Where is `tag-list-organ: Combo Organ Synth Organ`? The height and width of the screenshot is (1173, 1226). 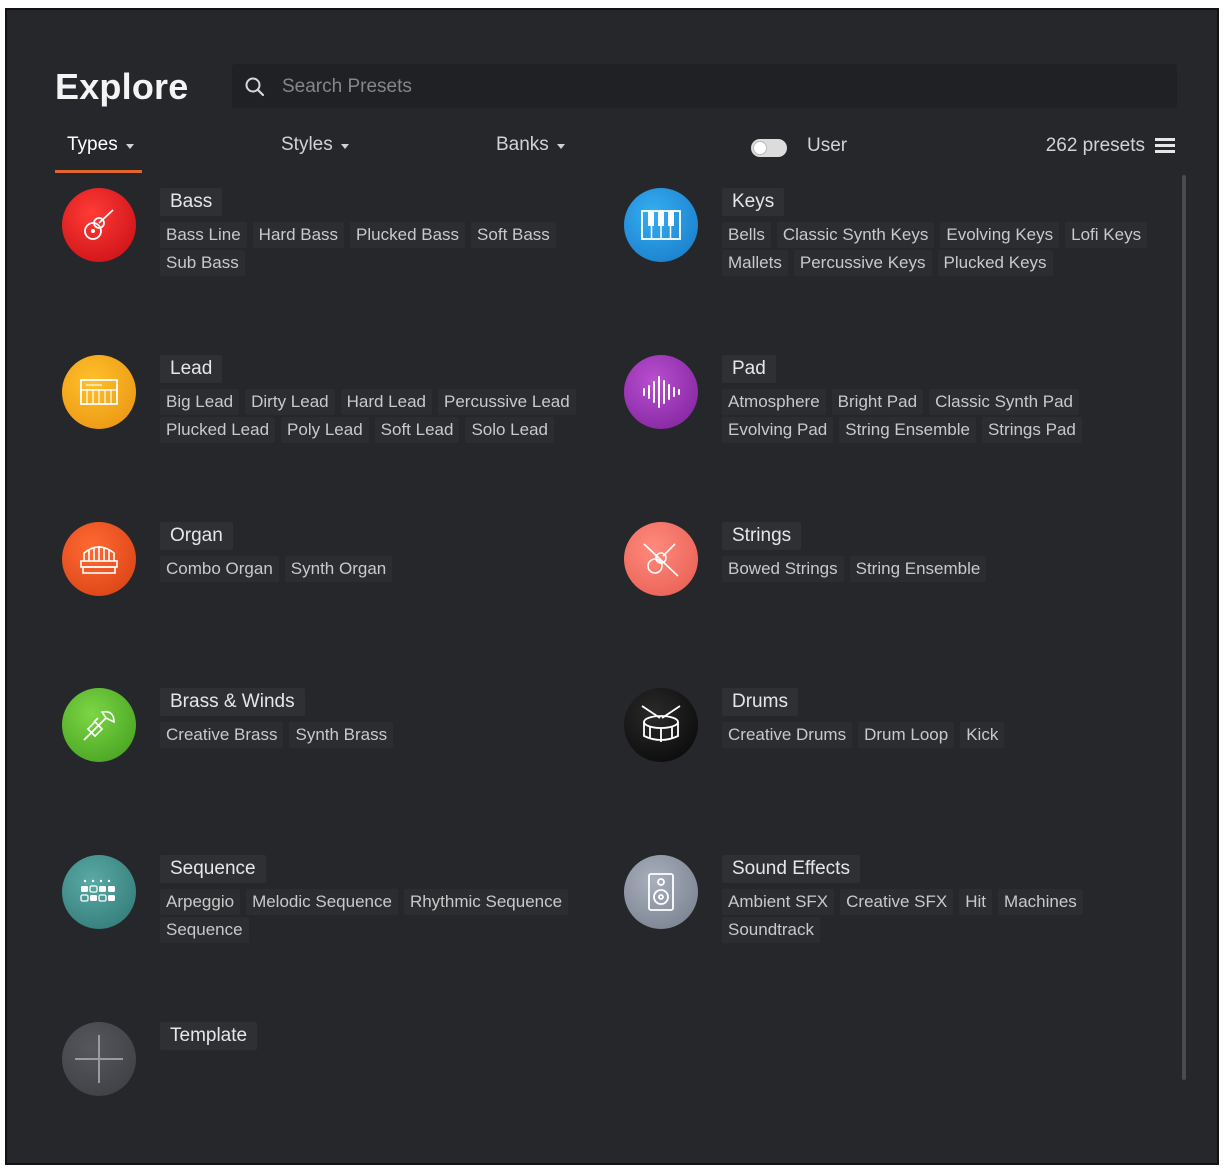 tag-list-organ: Combo Organ Synth Organ is located at coordinates (380, 570).